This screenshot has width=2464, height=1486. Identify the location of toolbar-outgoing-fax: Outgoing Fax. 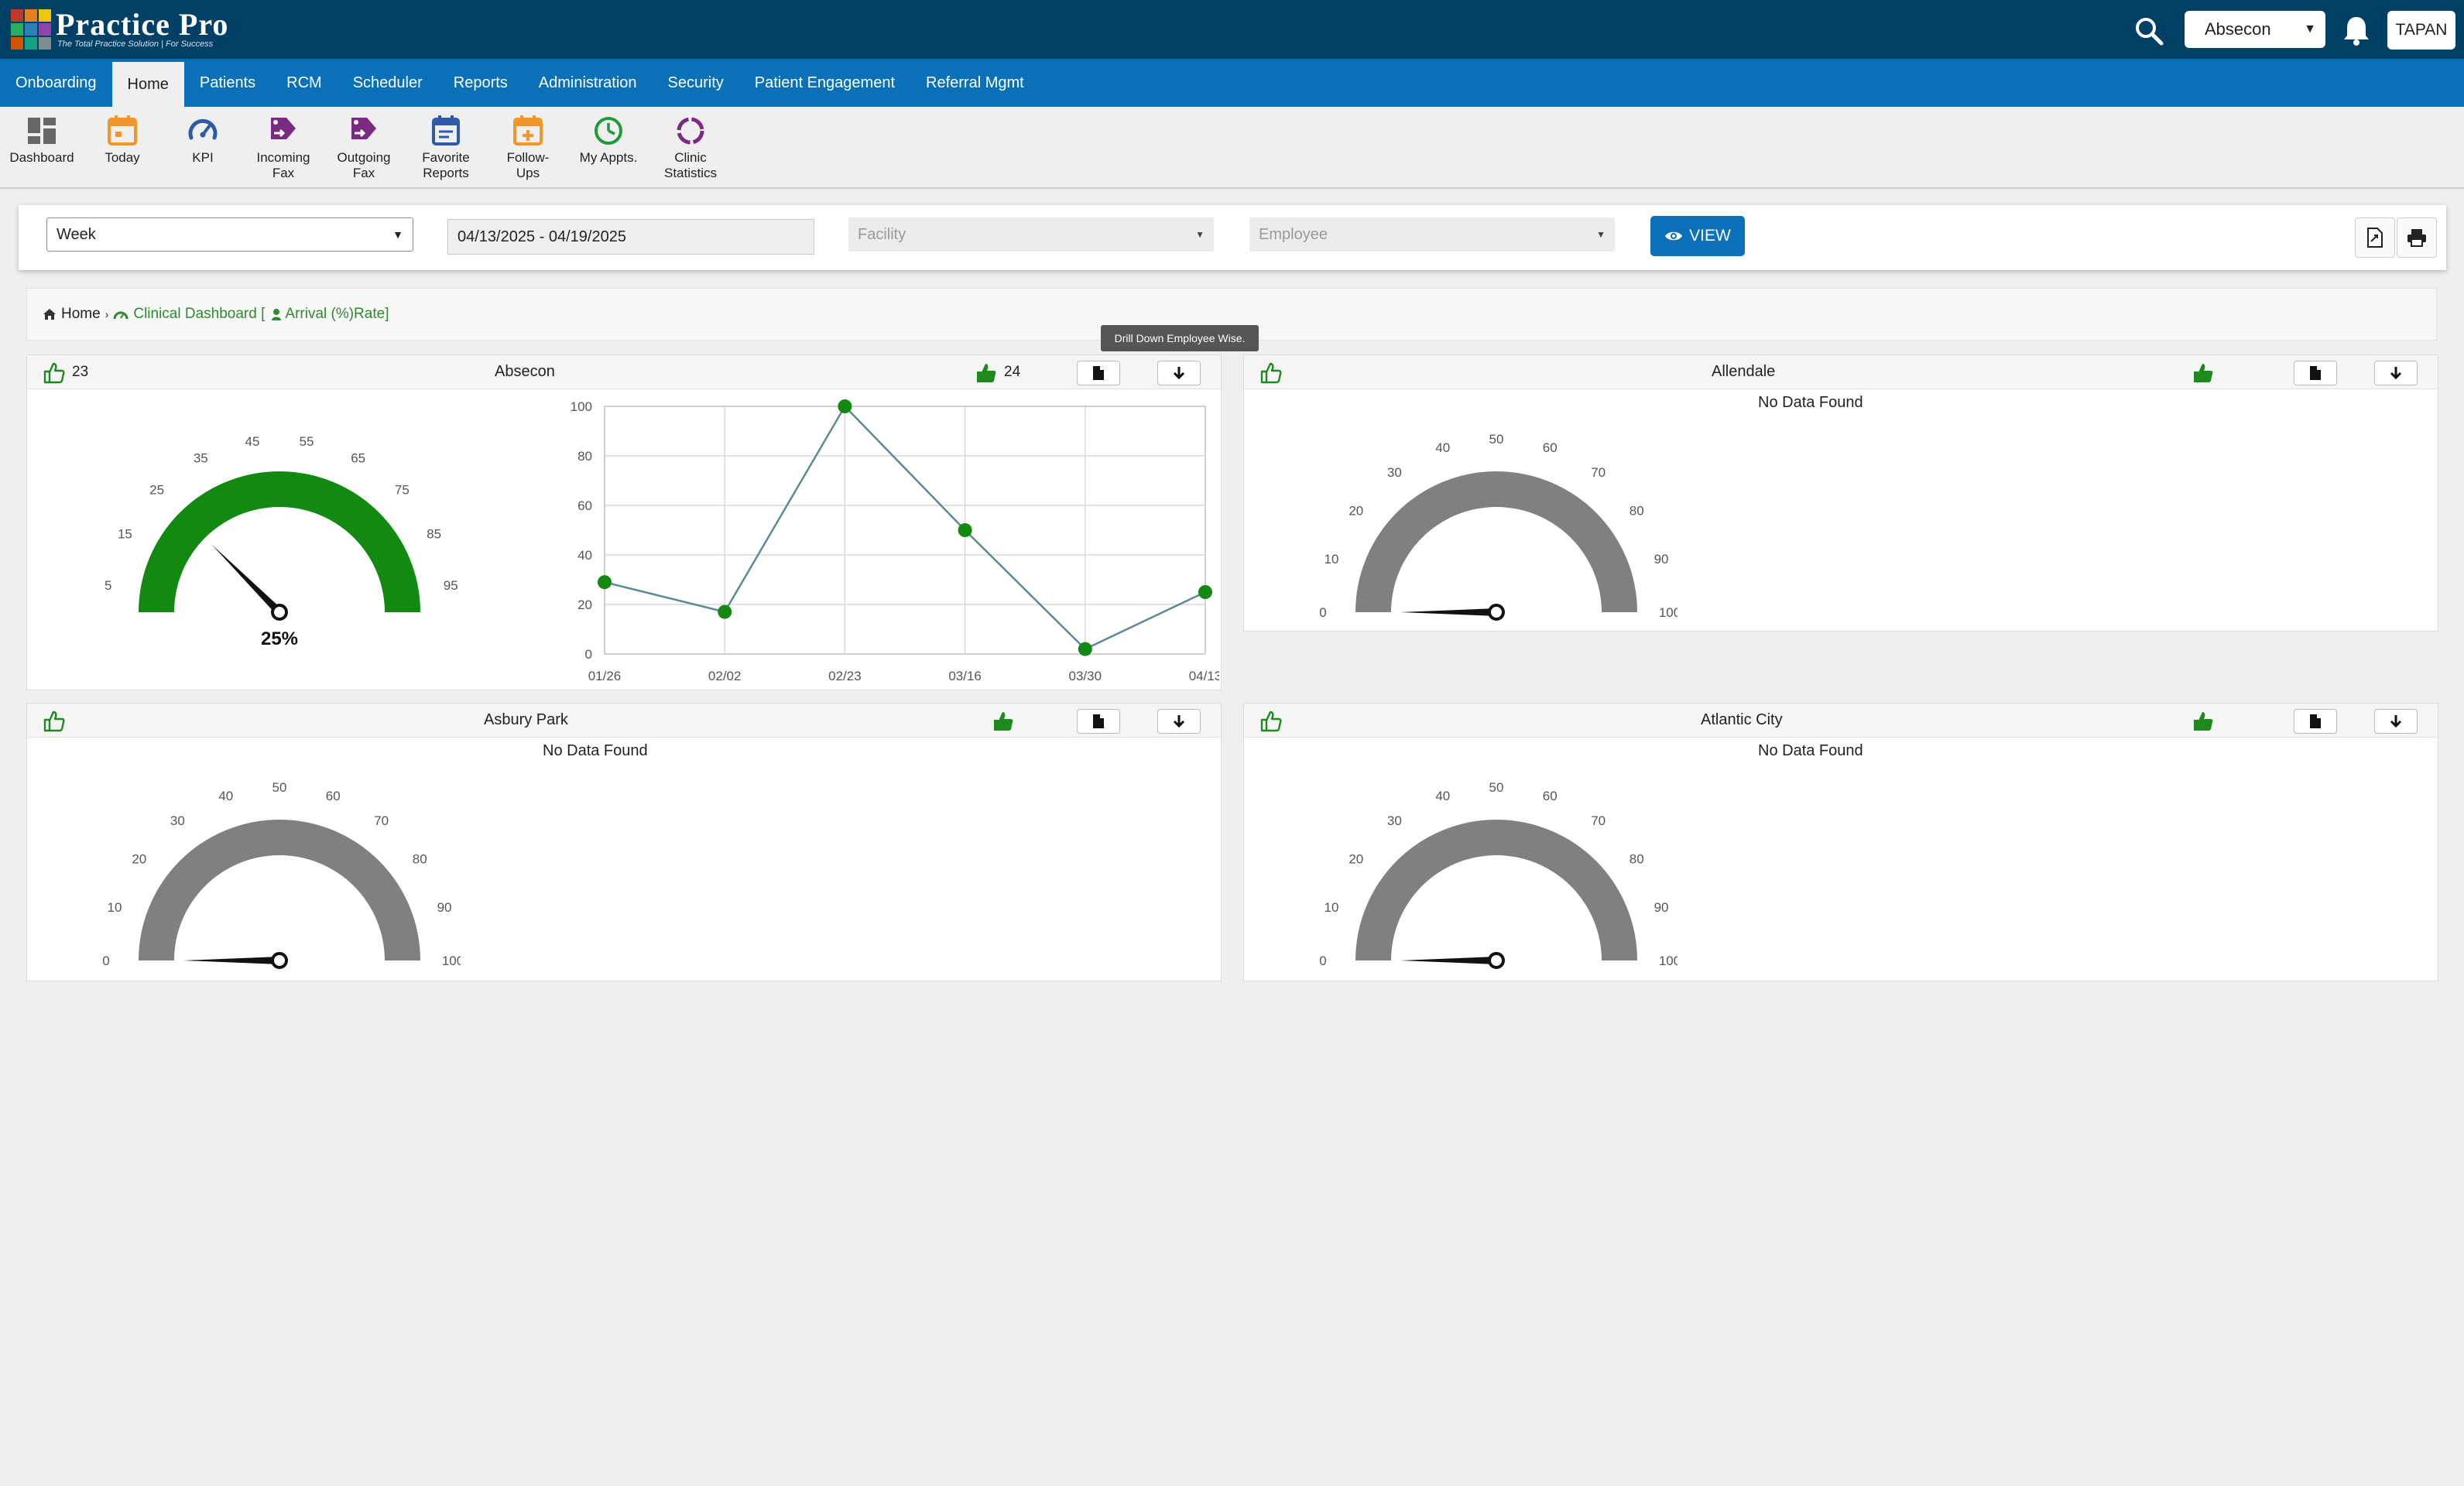
(364, 148).